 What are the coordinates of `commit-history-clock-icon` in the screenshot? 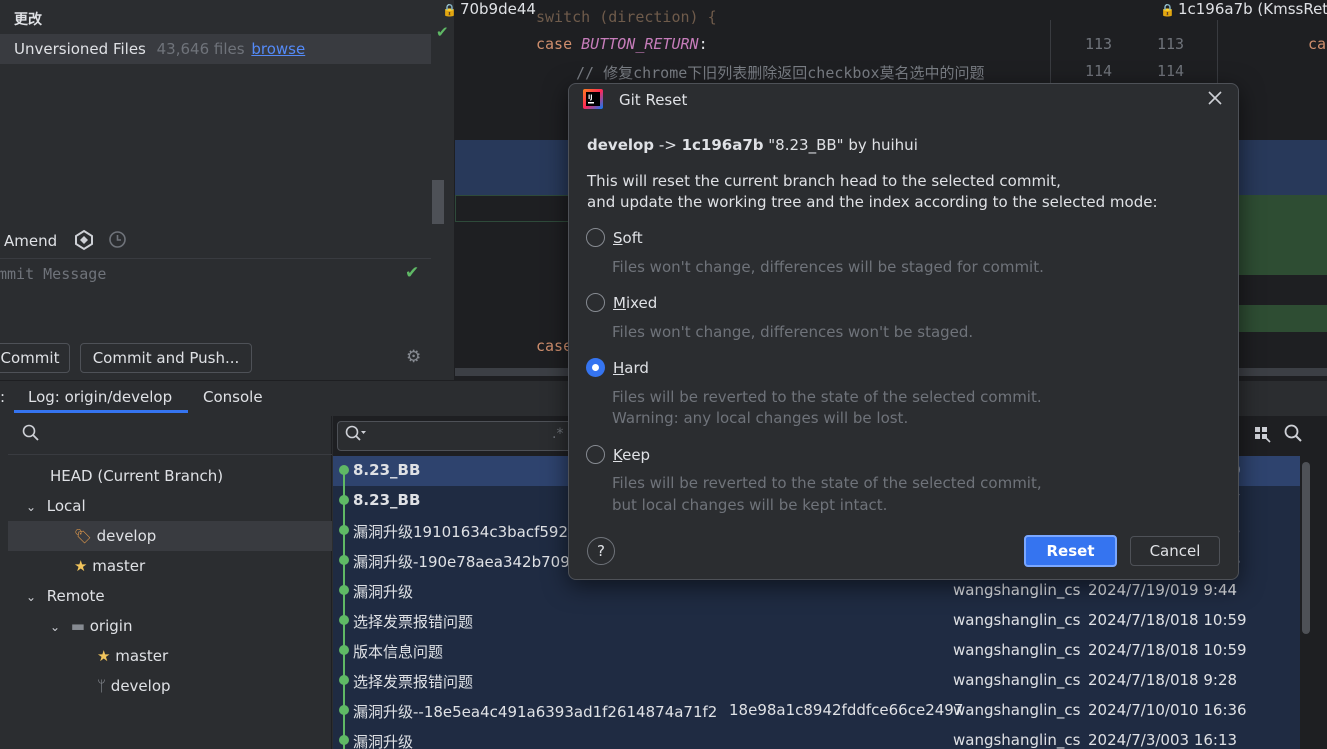 It's located at (118, 240).